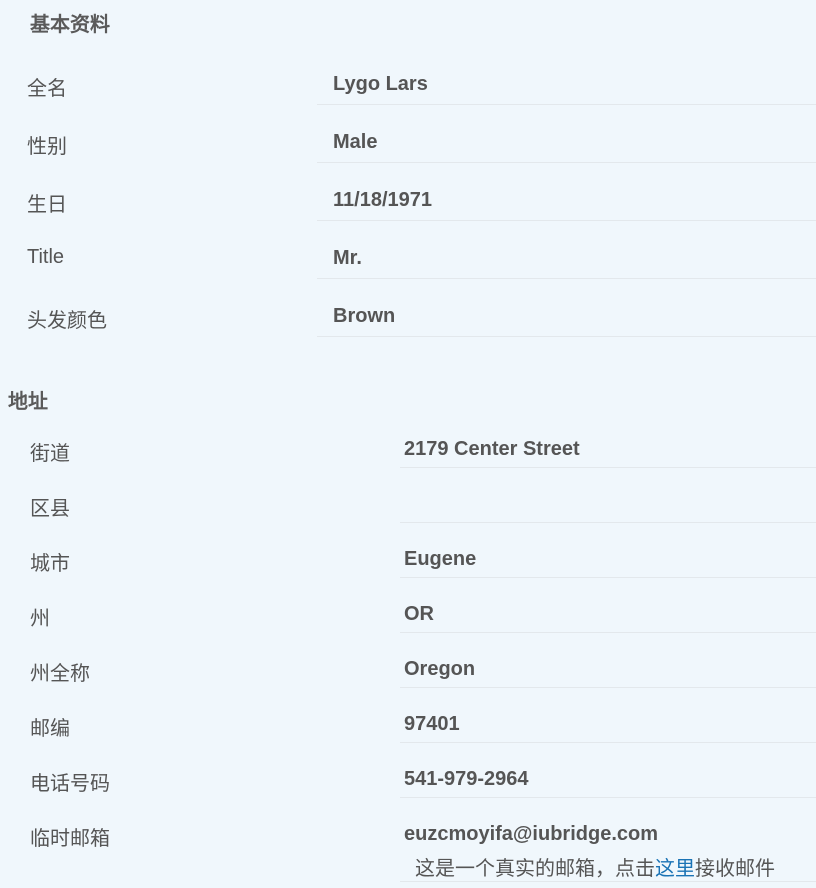 The image size is (816, 888). I want to click on field-value: OR, so click(419, 614).